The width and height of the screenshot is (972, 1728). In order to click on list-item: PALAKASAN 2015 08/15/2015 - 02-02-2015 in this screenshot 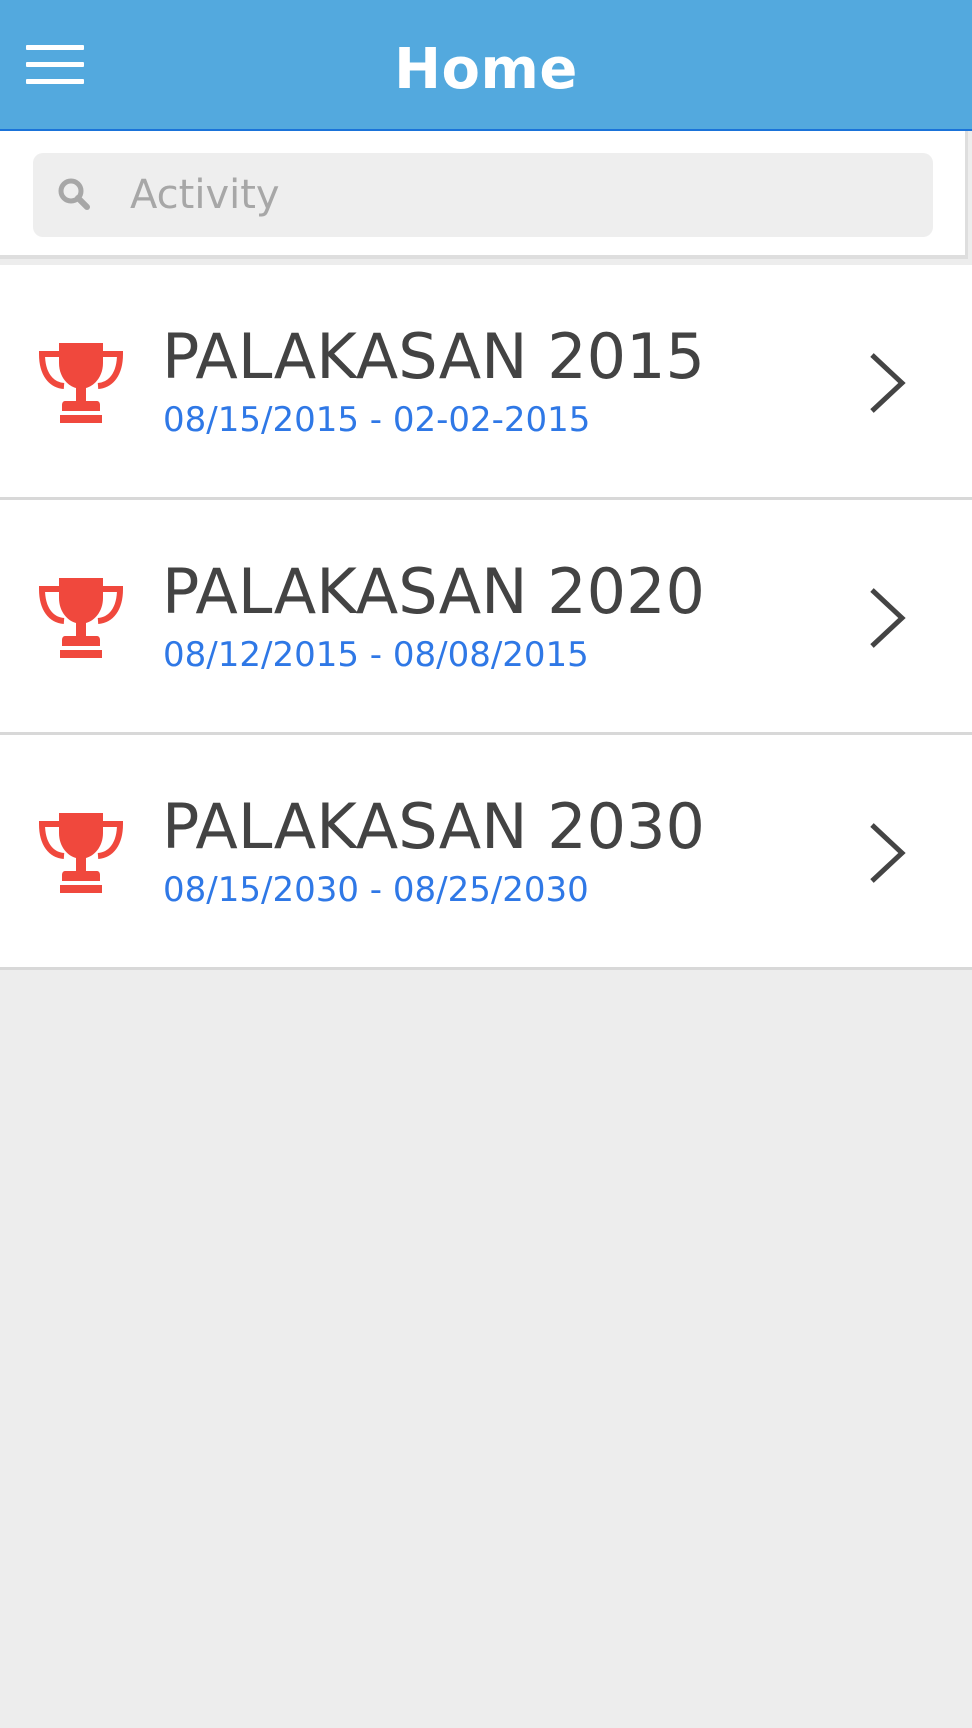, I will do `click(486, 382)`.